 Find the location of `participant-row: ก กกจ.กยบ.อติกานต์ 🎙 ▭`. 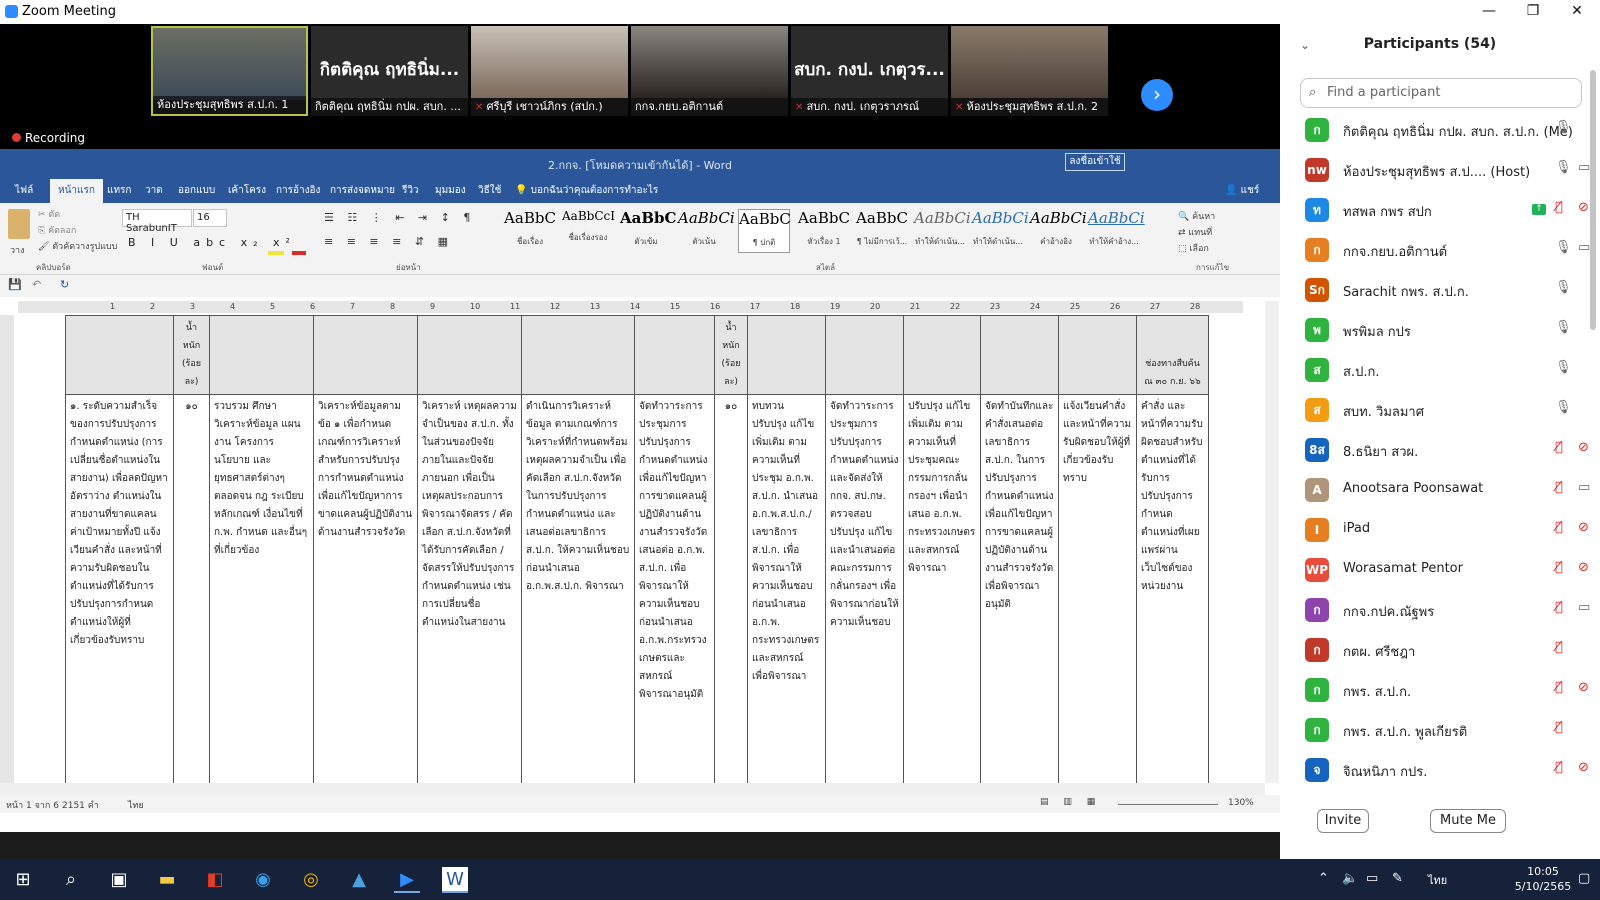

participant-row: ก กกจ.กยบ.อติกานต์ 🎙 ▭ is located at coordinates (1445, 250).